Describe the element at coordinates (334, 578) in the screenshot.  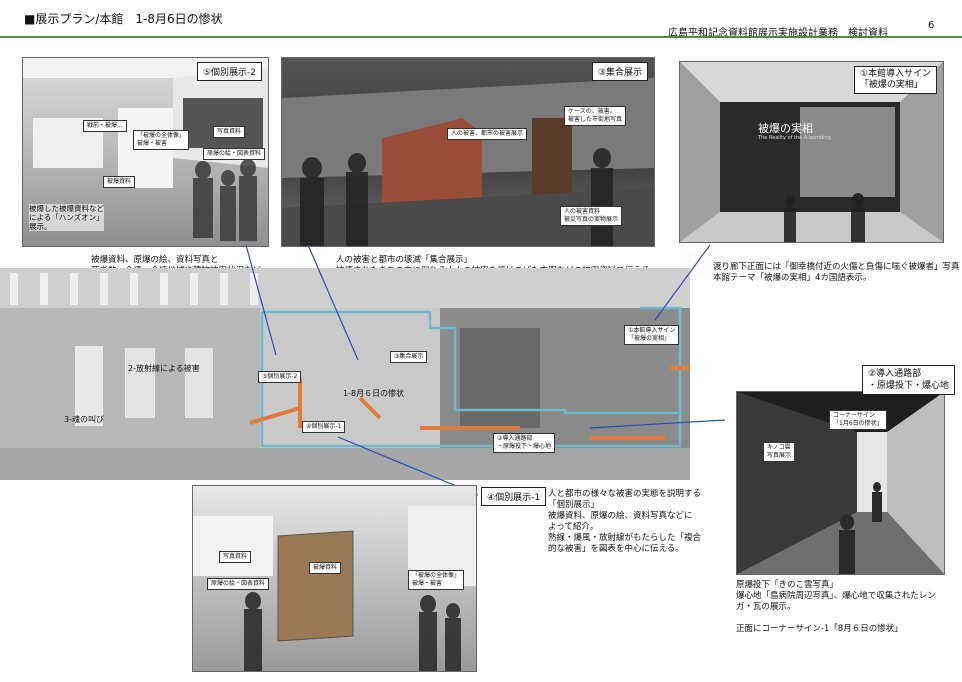
I see `photo-individual-exhibit-1: 写真資料 原爆の絵・図表資料 被爆資料 「被爆の全体像」 被爆・被害` at that location.